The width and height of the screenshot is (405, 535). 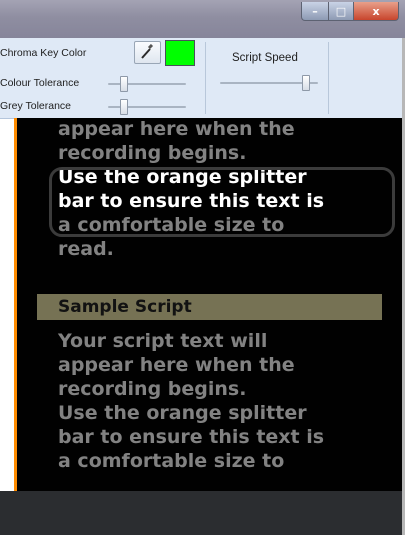 What do you see at coordinates (376, 11) in the screenshot?
I see `close-button: x` at bounding box center [376, 11].